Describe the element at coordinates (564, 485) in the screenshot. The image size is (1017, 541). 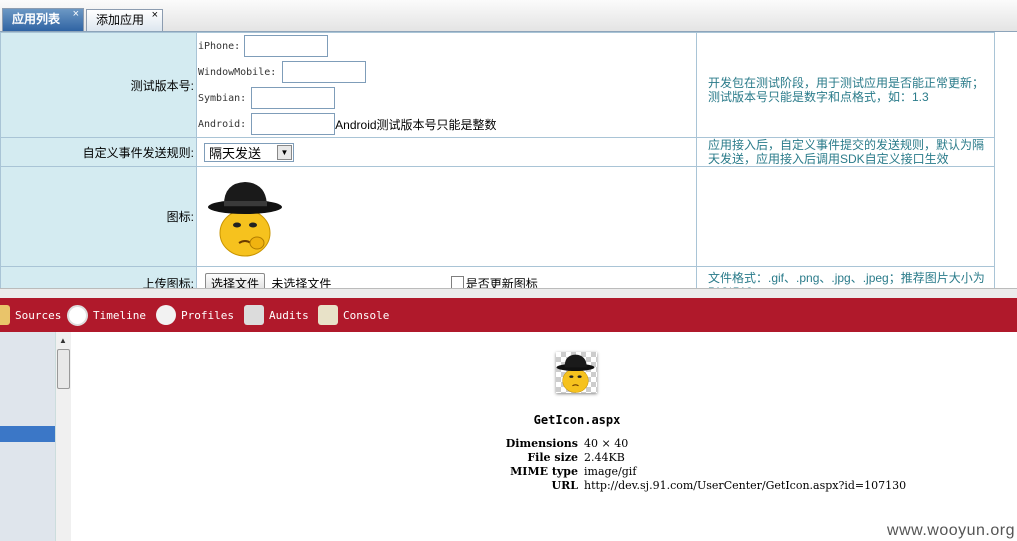
I see `meta-key: URL` at that location.